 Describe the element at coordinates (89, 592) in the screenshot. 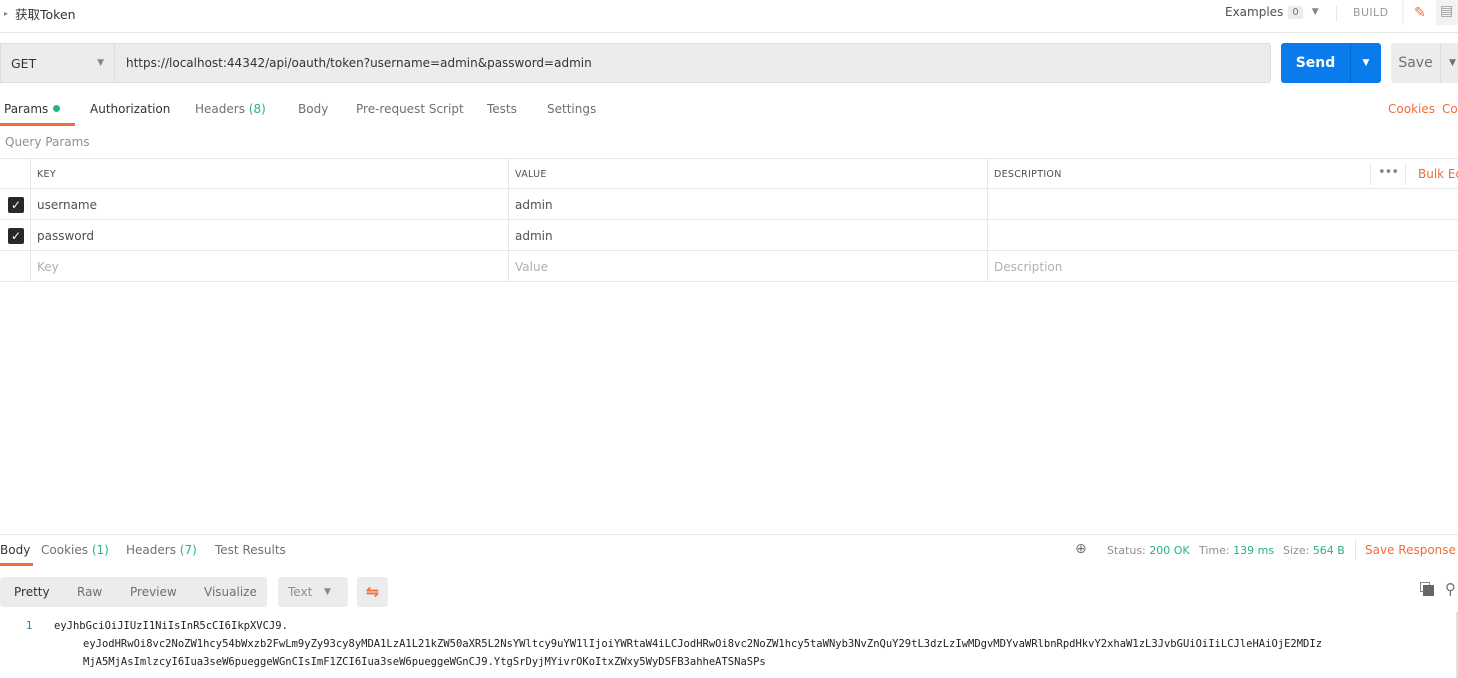

I see `view-raw-button: Raw` at that location.